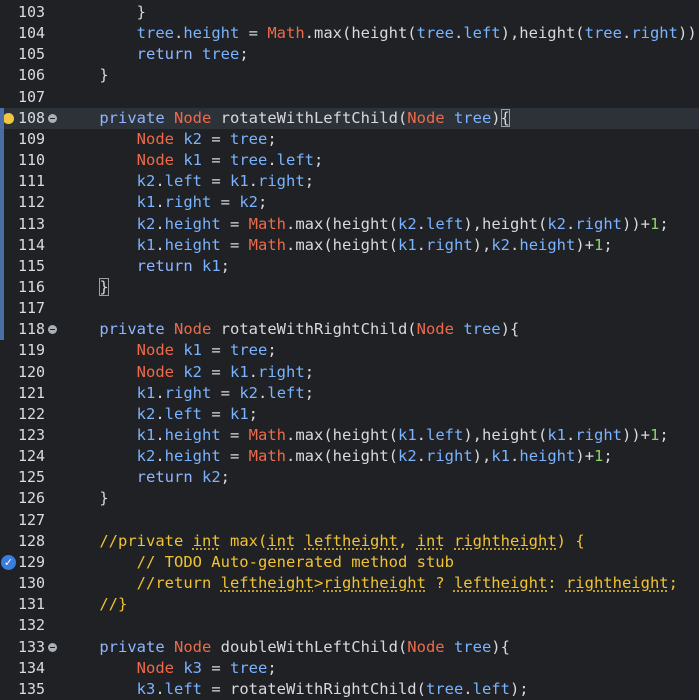 The image size is (699, 700). I want to click on bookmark-check-icon: ✓, so click(8, 562).